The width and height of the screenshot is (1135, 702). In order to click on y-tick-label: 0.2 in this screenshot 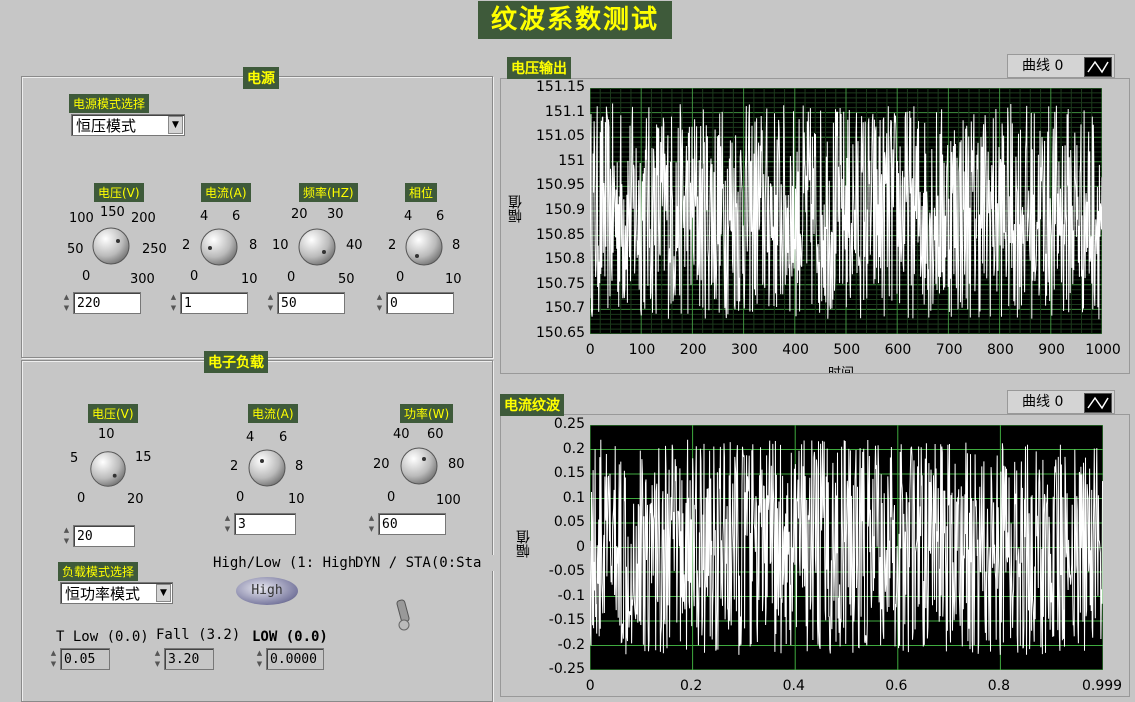, I will do `click(573, 448)`.